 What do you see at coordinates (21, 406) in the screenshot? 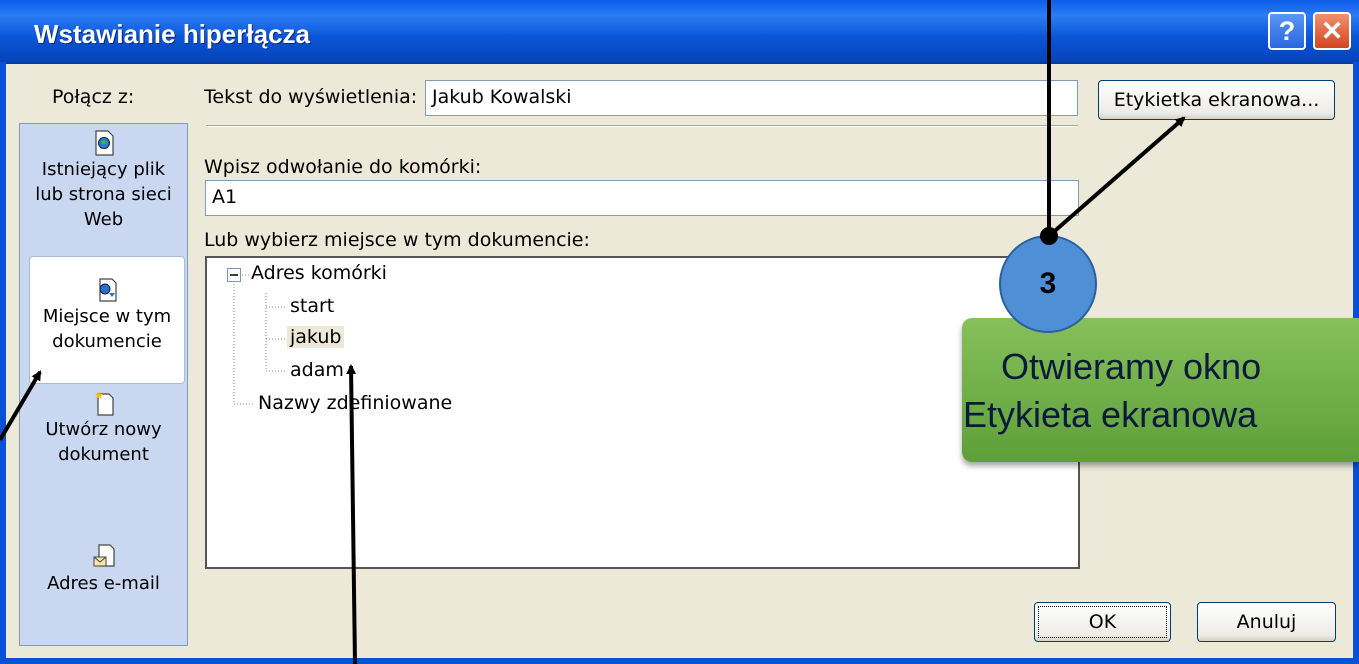
I see `arrow-to-place-in-doc` at bounding box center [21, 406].